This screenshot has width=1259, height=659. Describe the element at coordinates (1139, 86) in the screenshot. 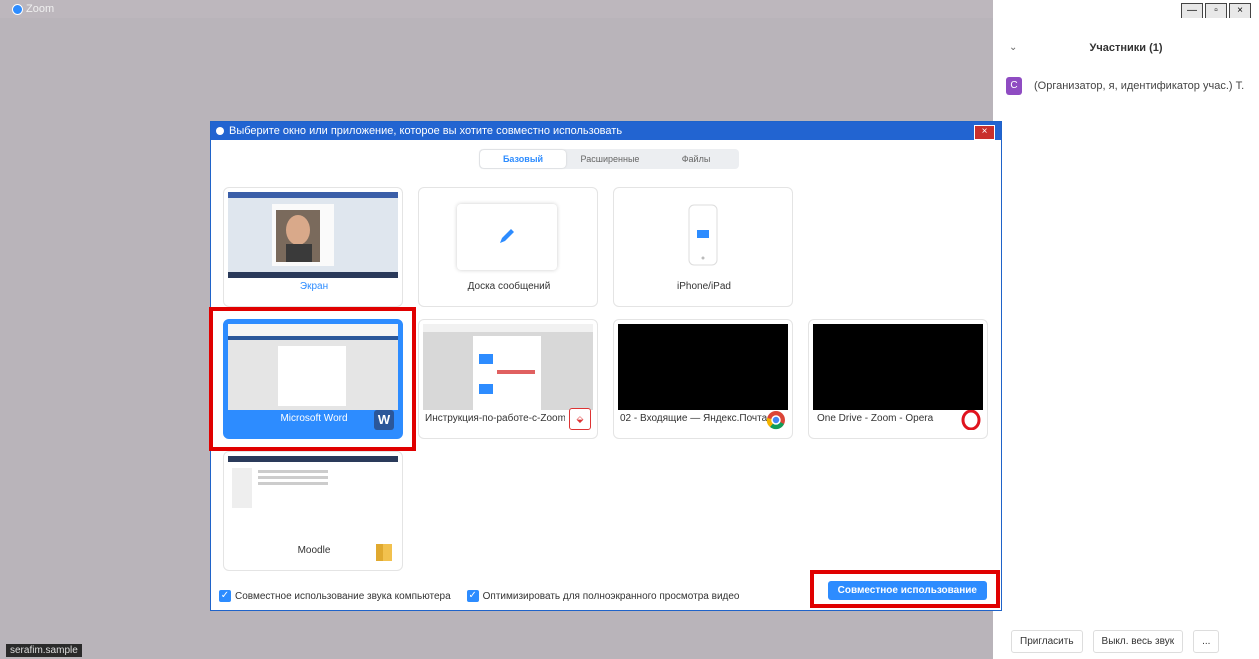

I see `participant-name: (Организатор, я, идентификатор учас.) Т.` at that location.